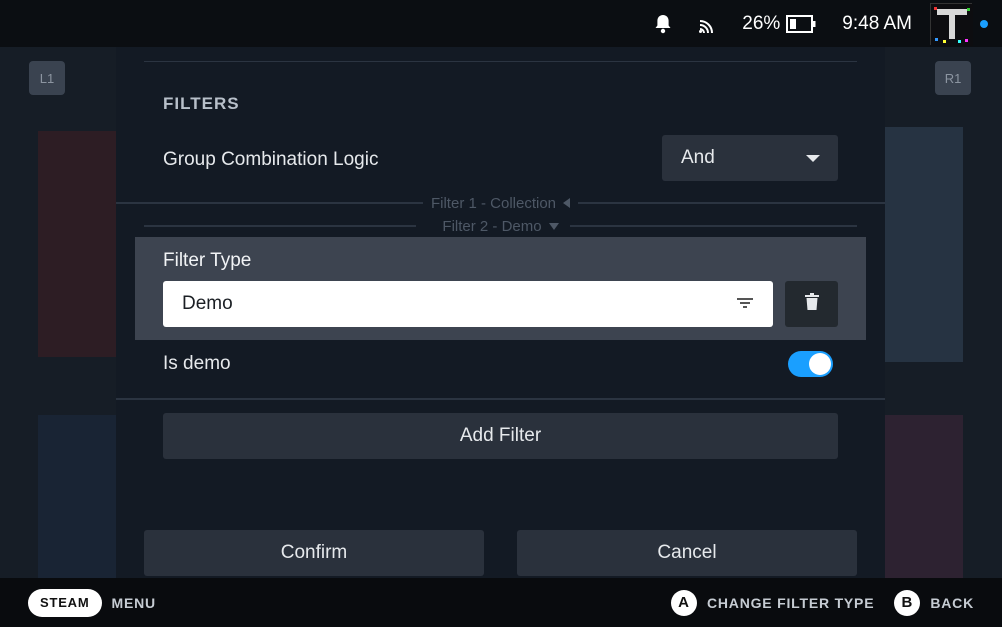 The width and height of the screenshot is (1002, 627). I want to click on library-background-left: L1, so click(58, 312).